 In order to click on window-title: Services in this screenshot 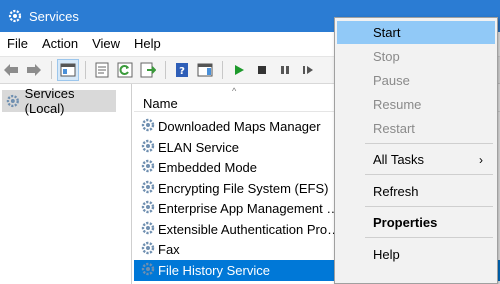, I will do `click(54, 16)`.